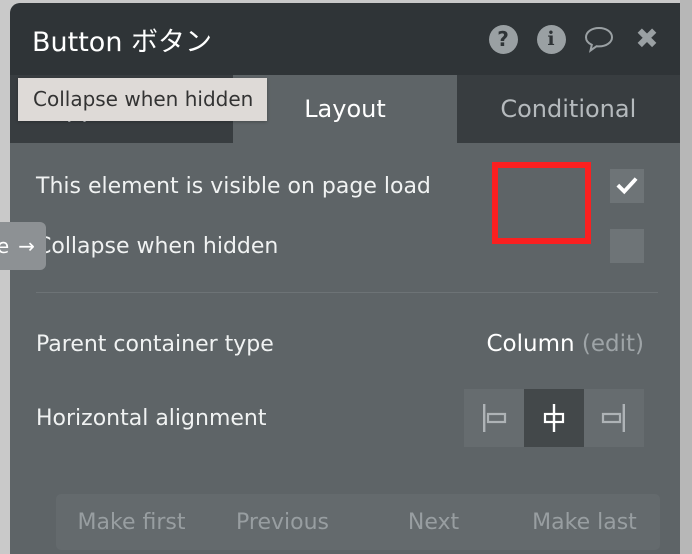 This screenshot has width=692, height=554. I want to click on align-center-icon, so click(554, 418).